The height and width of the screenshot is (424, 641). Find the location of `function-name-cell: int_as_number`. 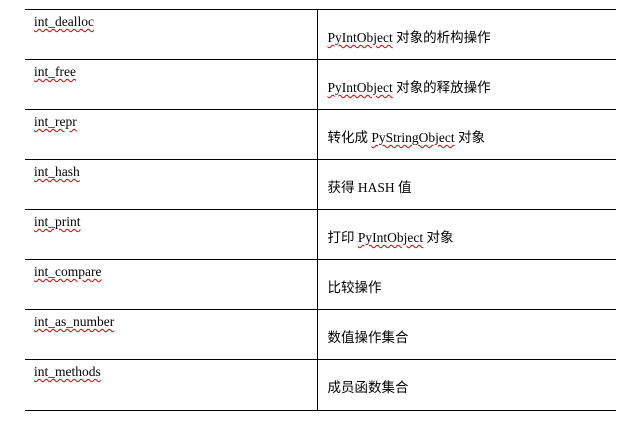

function-name-cell: int_as_number is located at coordinates (171, 334).